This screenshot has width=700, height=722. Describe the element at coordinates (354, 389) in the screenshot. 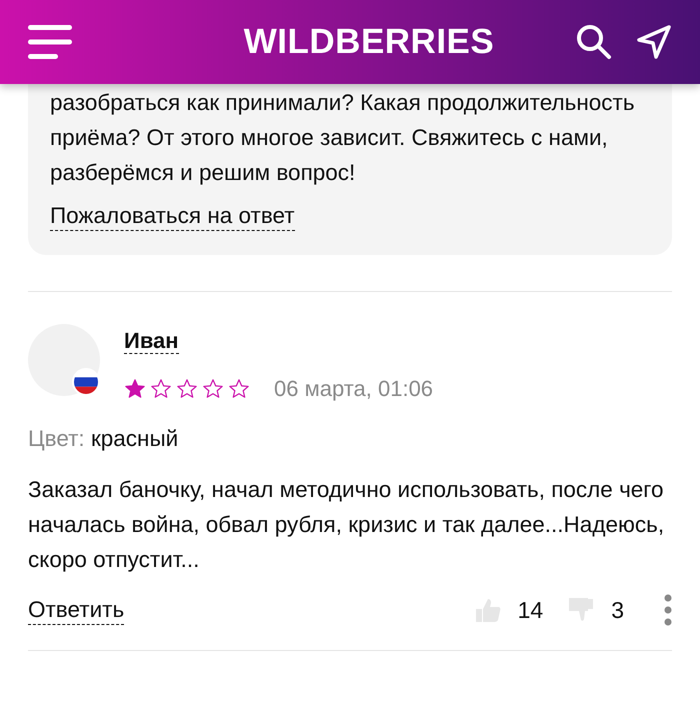

I see `review-date: 06 марта, 01:06` at that location.